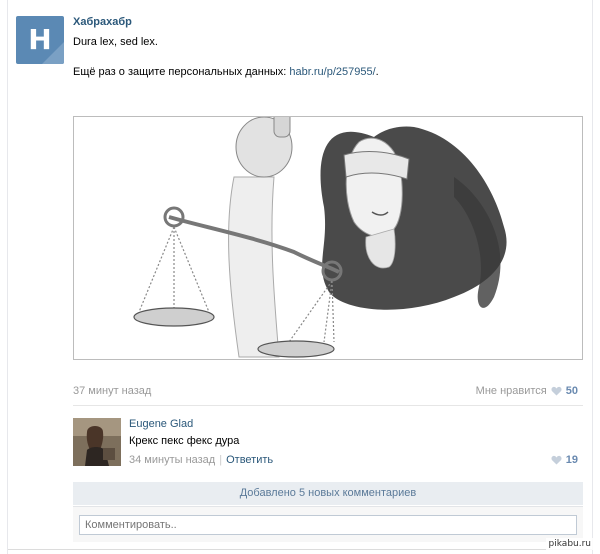 This screenshot has width=600, height=554. What do you see at coordinates (332, 72) in the screenshot?
I see `post-link: habr.ru/p/257955/` at bounding box center [332, 72].